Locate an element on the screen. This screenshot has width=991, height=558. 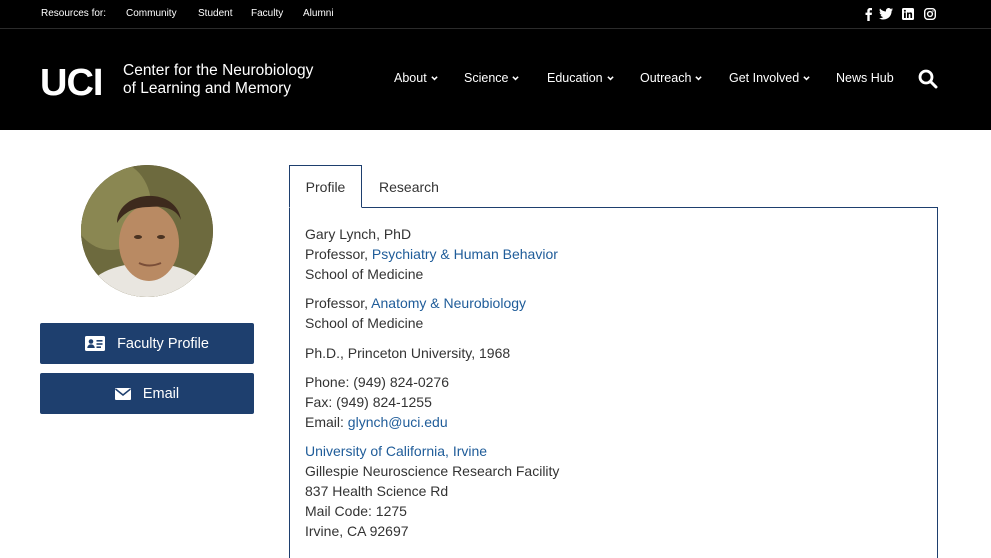
twitter-icon is located at coordinates (886, 14).